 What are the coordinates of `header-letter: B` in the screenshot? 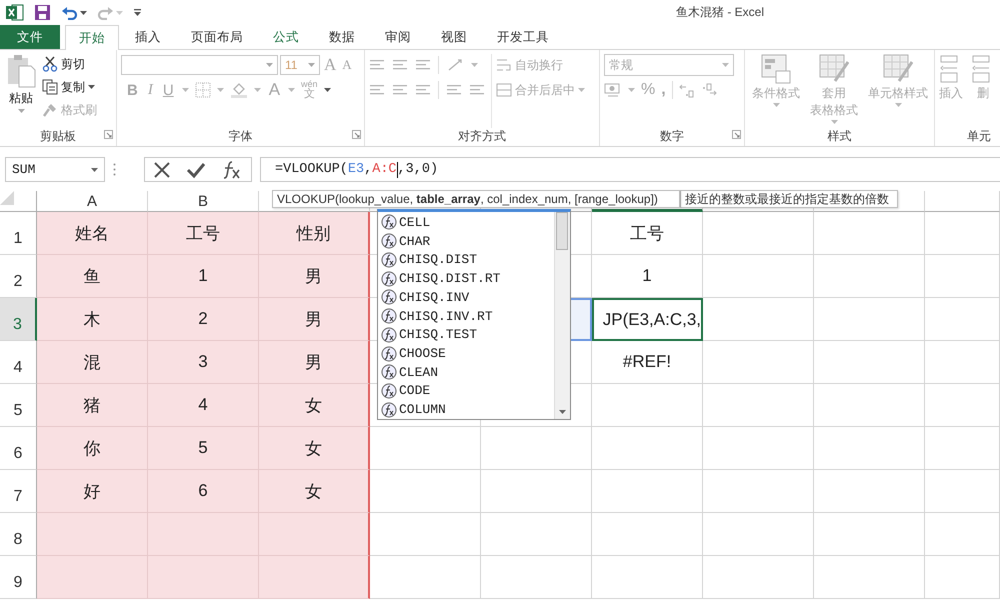 It's located at (203, 201).